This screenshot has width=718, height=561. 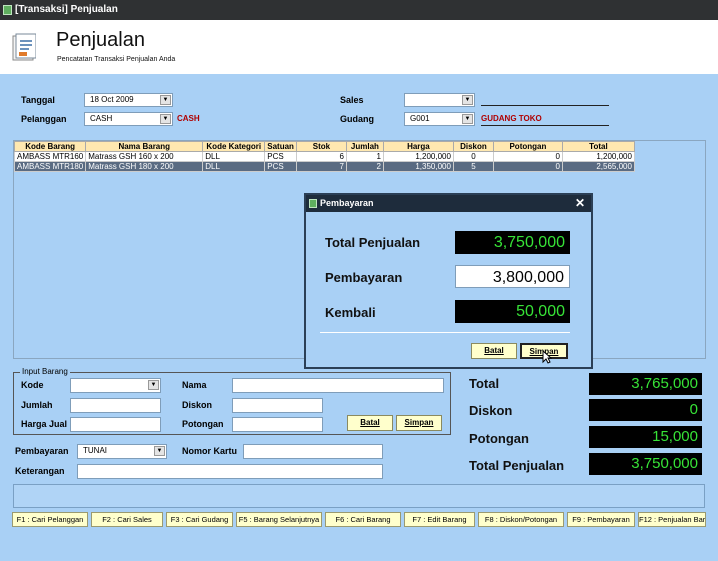 What do you see at coordinates (580, 203) in the screenshot?
I see `close-icon: ✕` at bounding box center [580, 203].